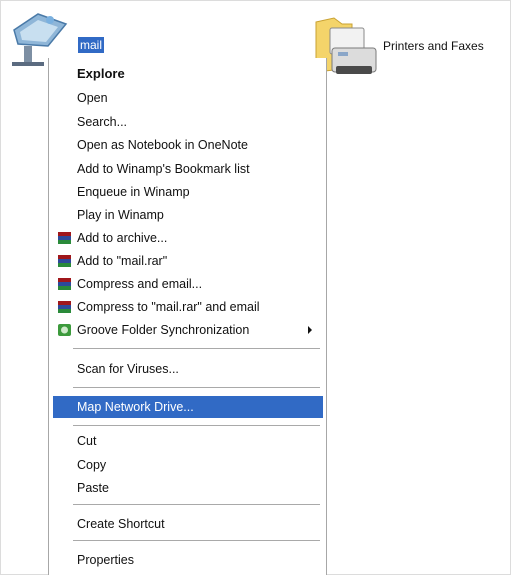 Image resolution: width=511 pixels, height=575 pixels. What do you see at coordinates (105, 560) in the screenshot?
I see `menu-item-label: Properties` at bounding box center [105, 560].